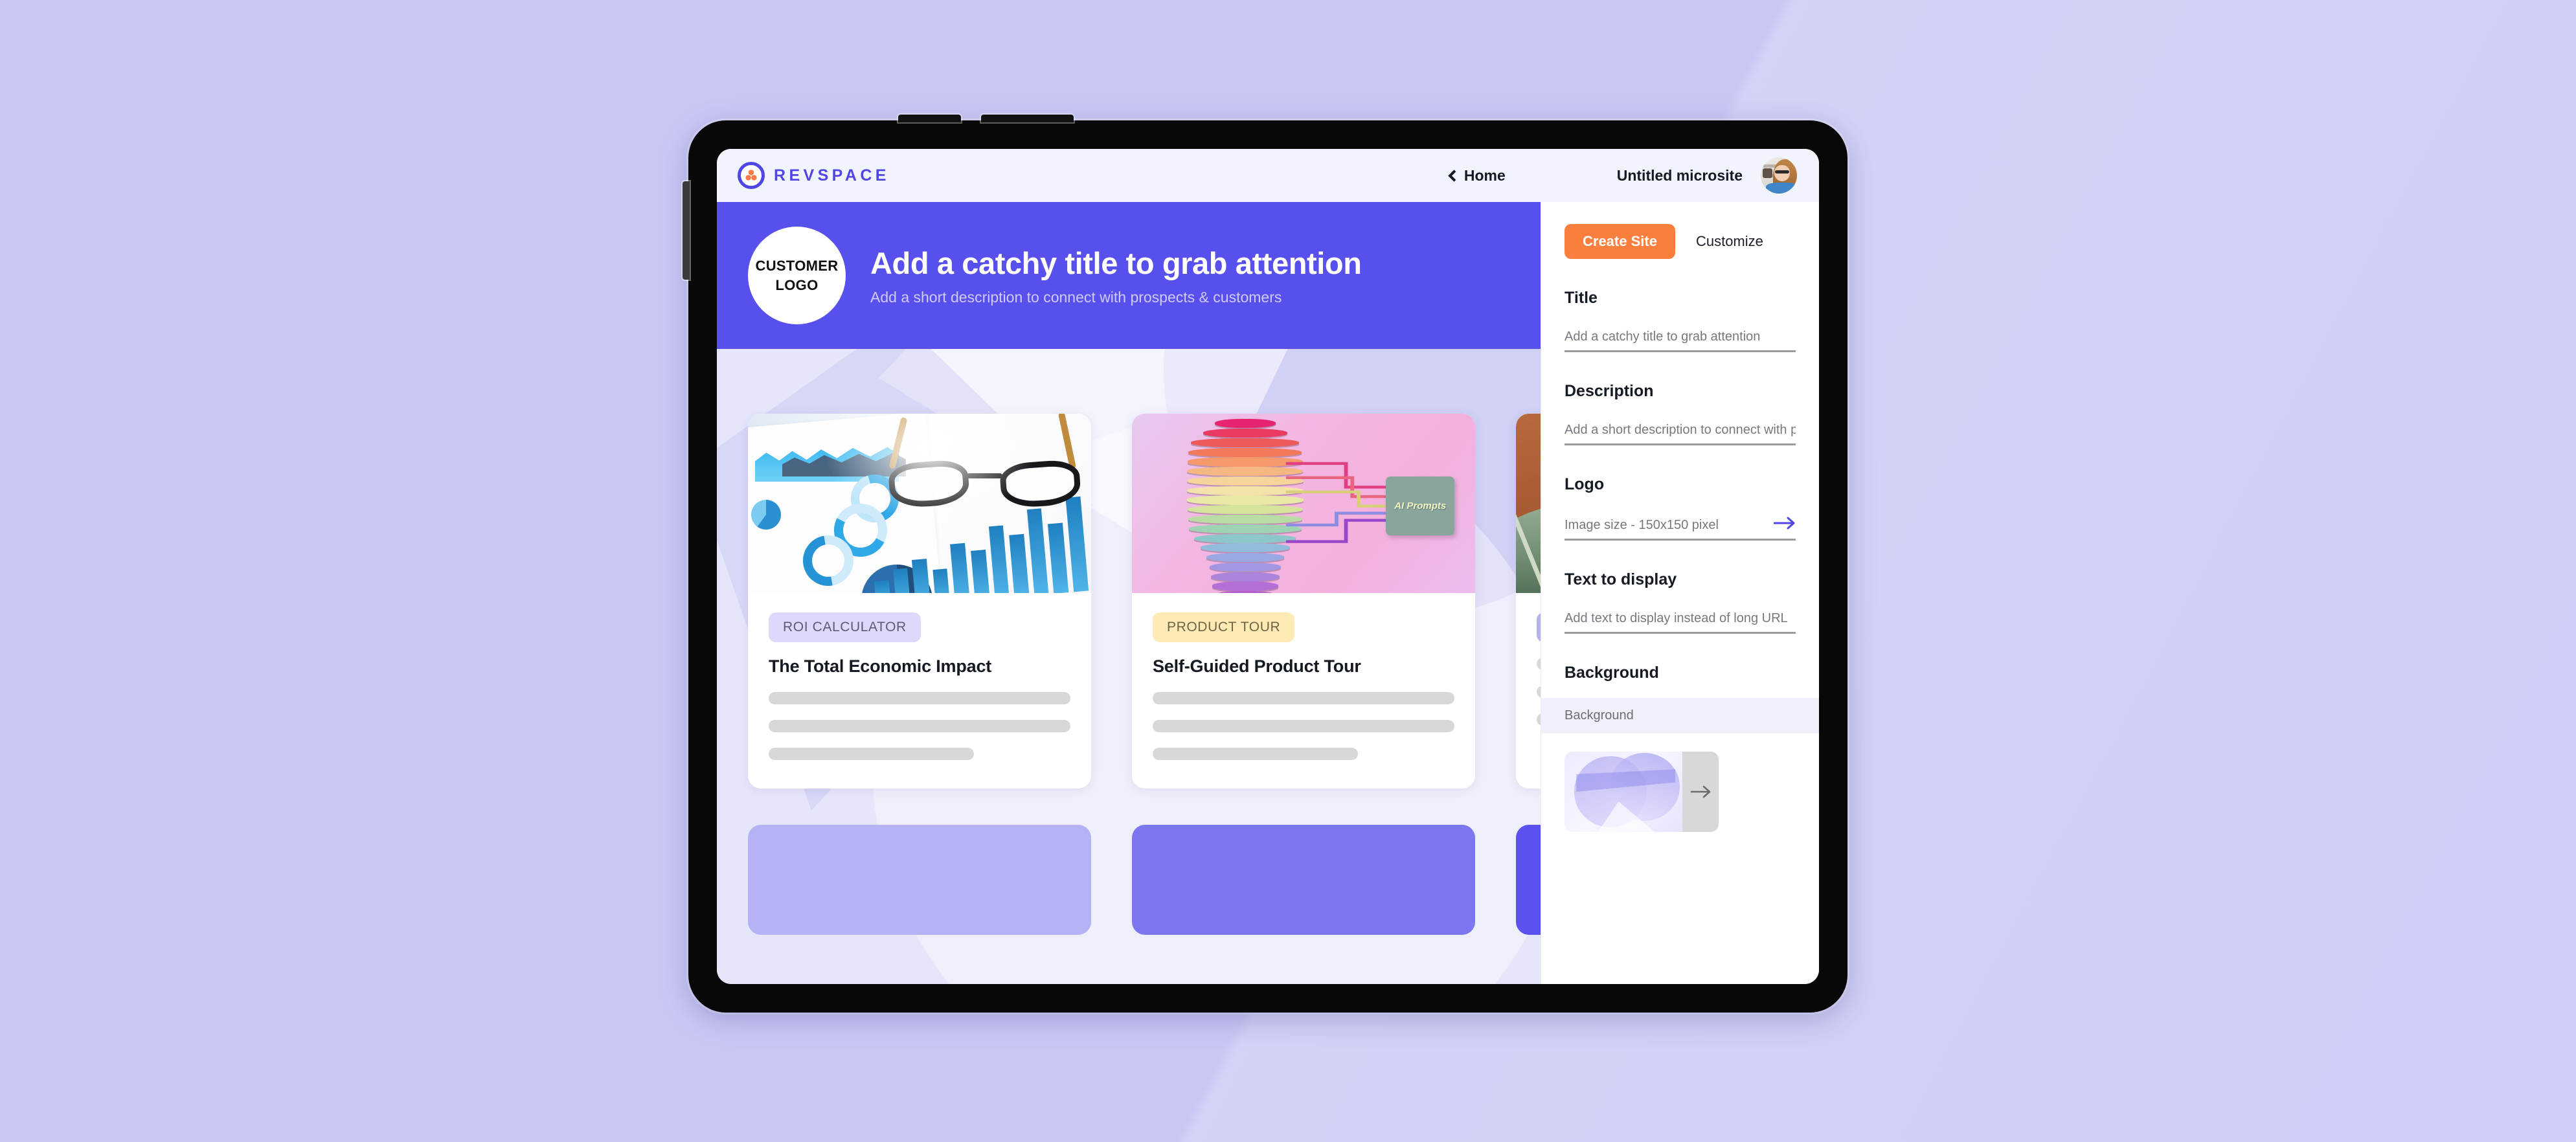  What do you see at coordinates (1303, 691) in the screenshot?
I see `card-body: PRODUCT TOUR Self-Guided Product Tour` at bounding box center [1303, 691].